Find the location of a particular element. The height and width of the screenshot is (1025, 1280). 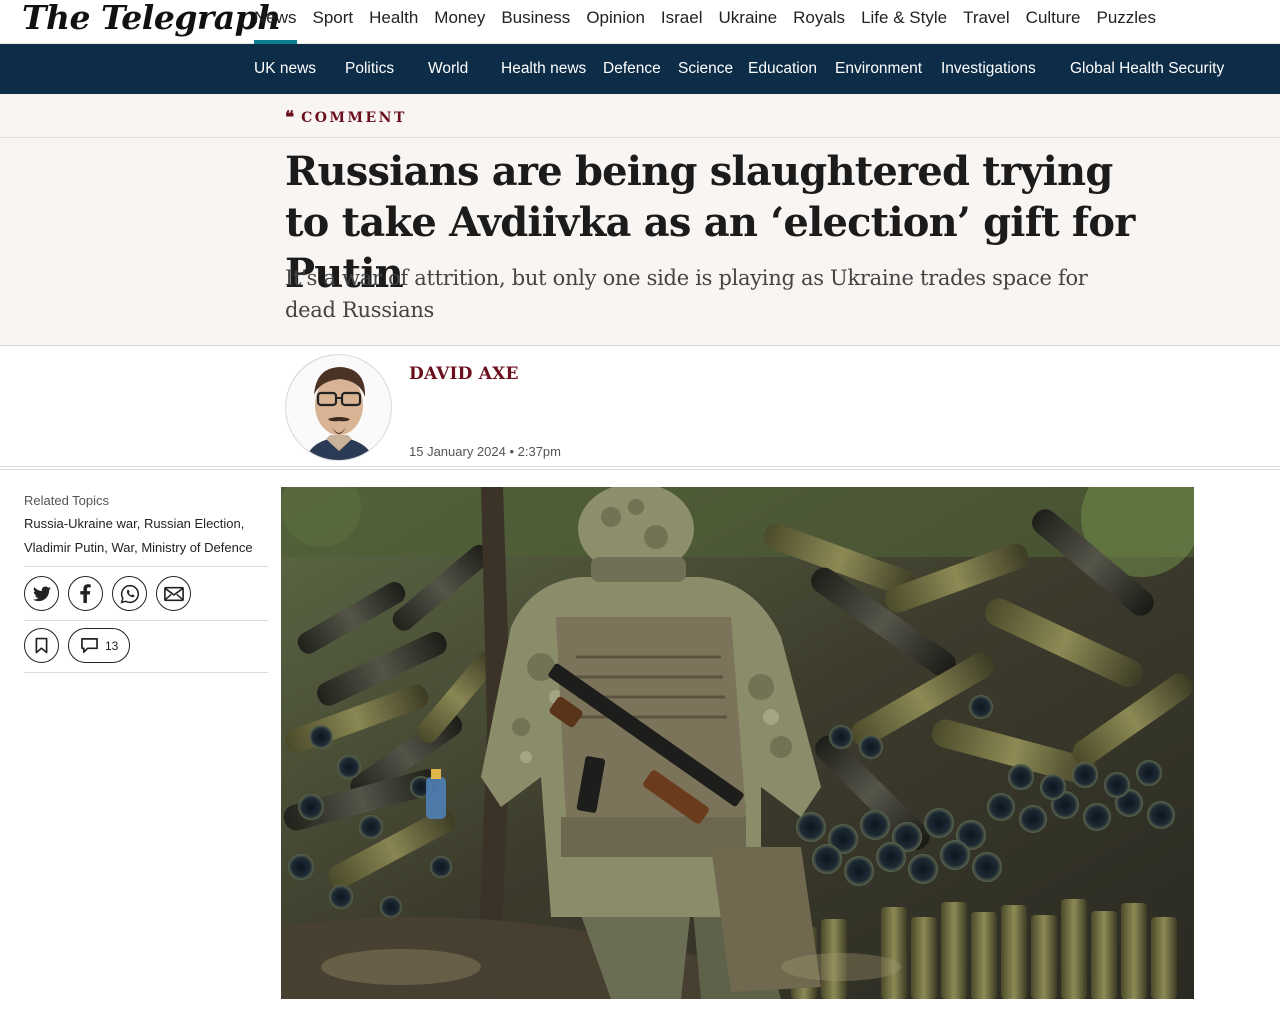

facebook-share-button is located at coordinates (85, 593).